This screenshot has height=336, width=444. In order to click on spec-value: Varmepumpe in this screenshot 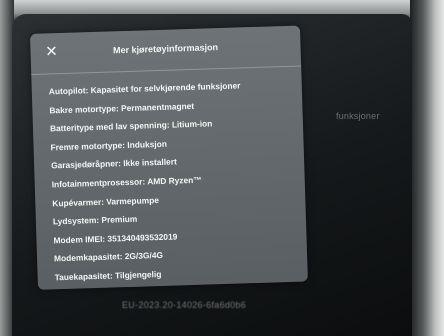, I will do `click(133, 200)`.